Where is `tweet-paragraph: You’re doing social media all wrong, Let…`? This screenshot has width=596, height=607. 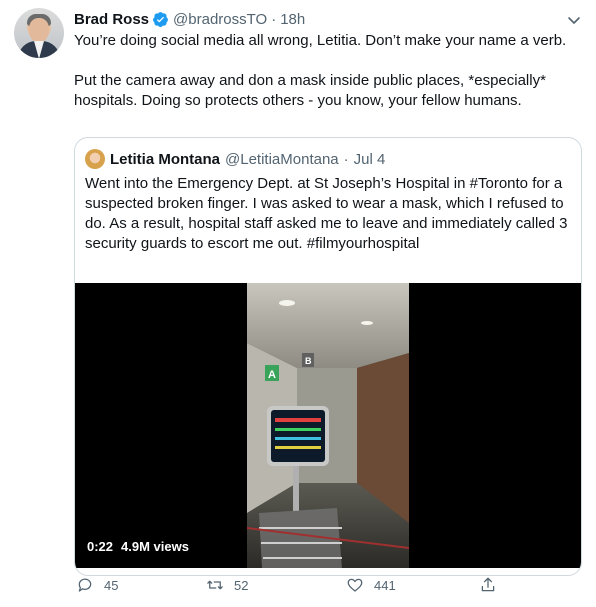 tweet-paragraph: You’re doing social media all wrong, Let… is located at coordinates (320, 40).